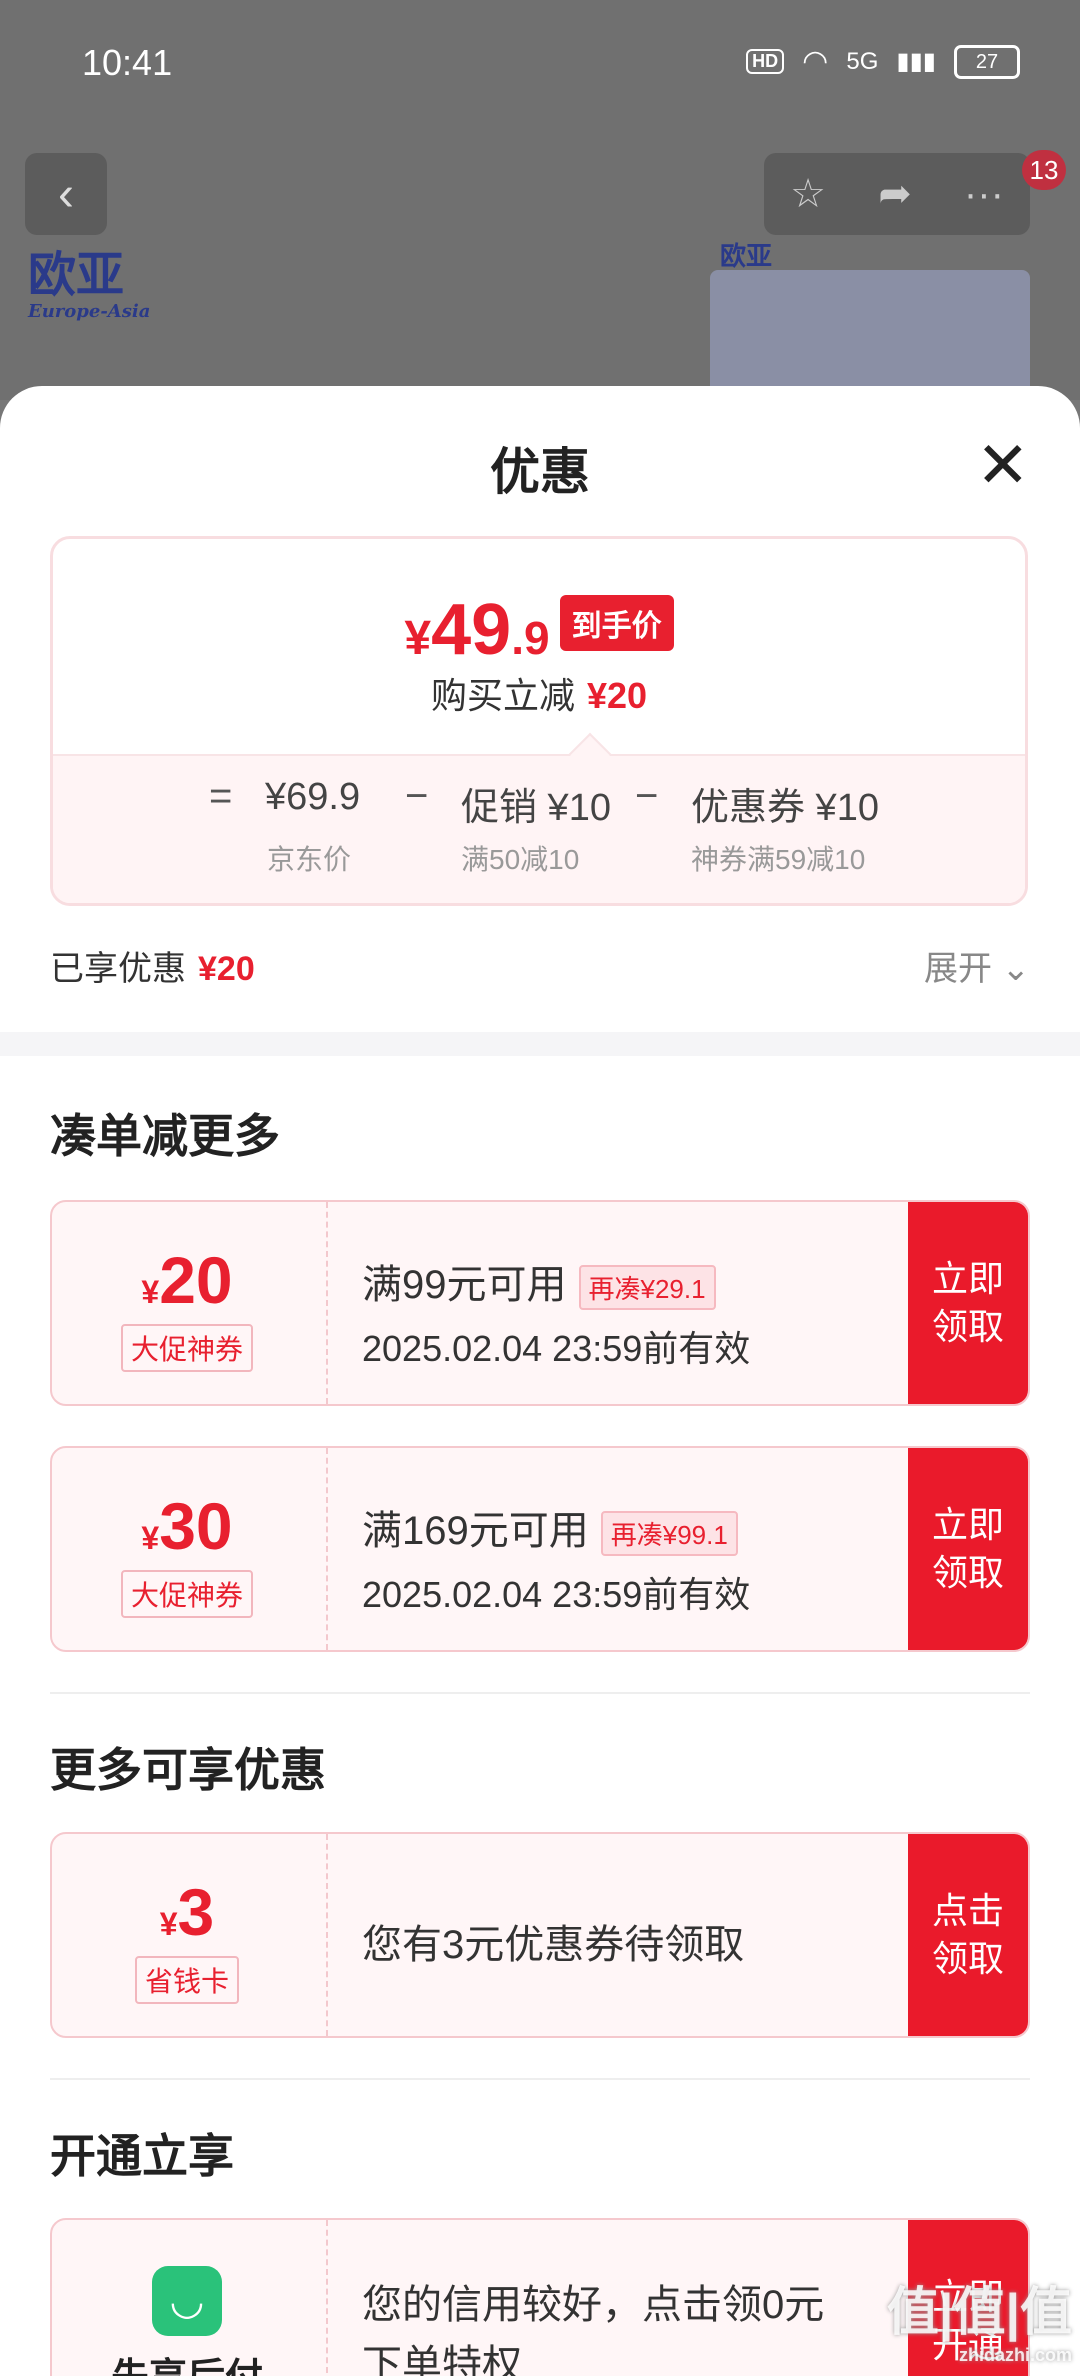 This screenshot has height=2376, width=1080. Describe the element at coordinates (442, 2359) in the screenshot. I see `paylater-text2: 下单特权` at that location.